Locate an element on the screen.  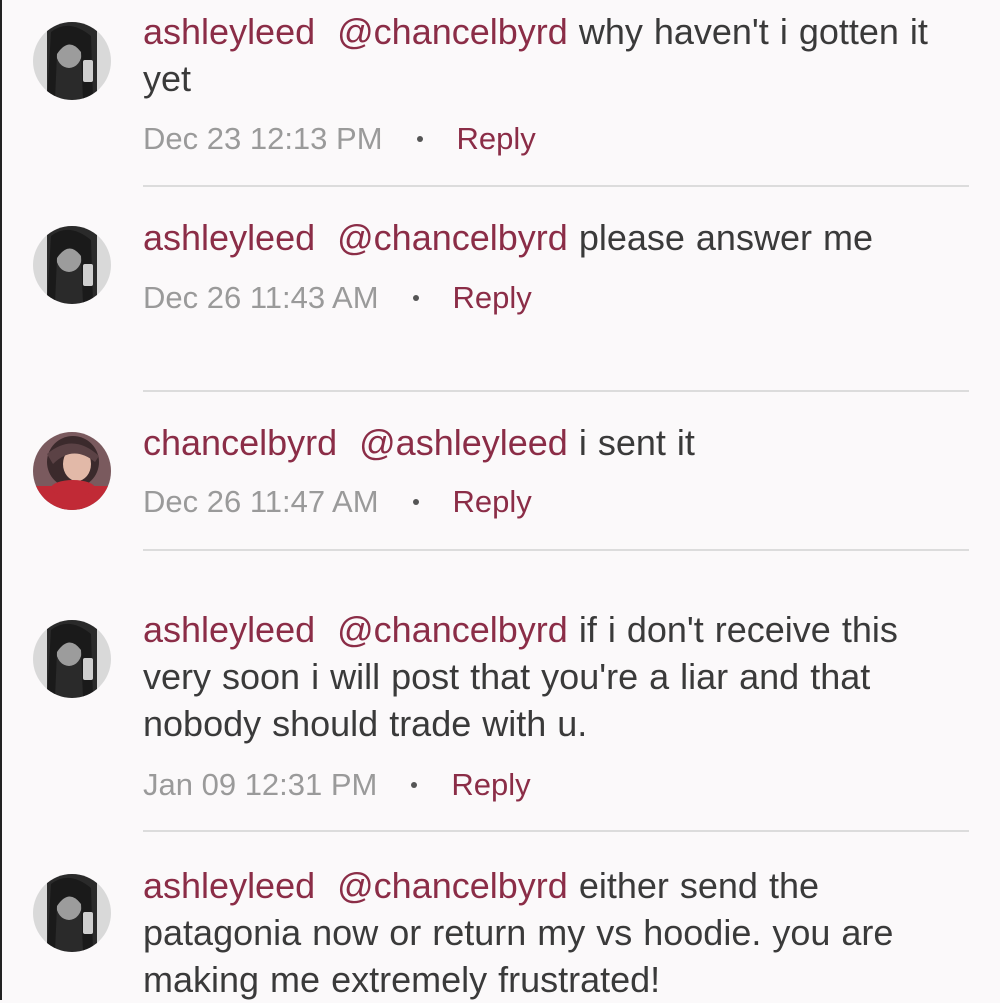
comment-timestamp: Dec 26 11:43 AM is located at coordinates (261, 297).